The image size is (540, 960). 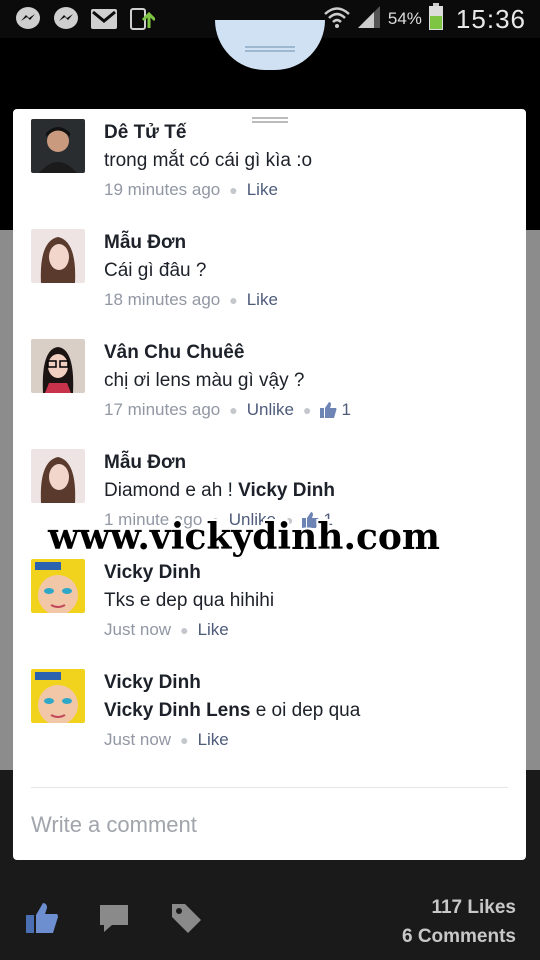 What do you see at coordinates (155, 270) in the screenshot?
I see `comment-text: Cái gì đâu ?` at bounding box center [155, 270].